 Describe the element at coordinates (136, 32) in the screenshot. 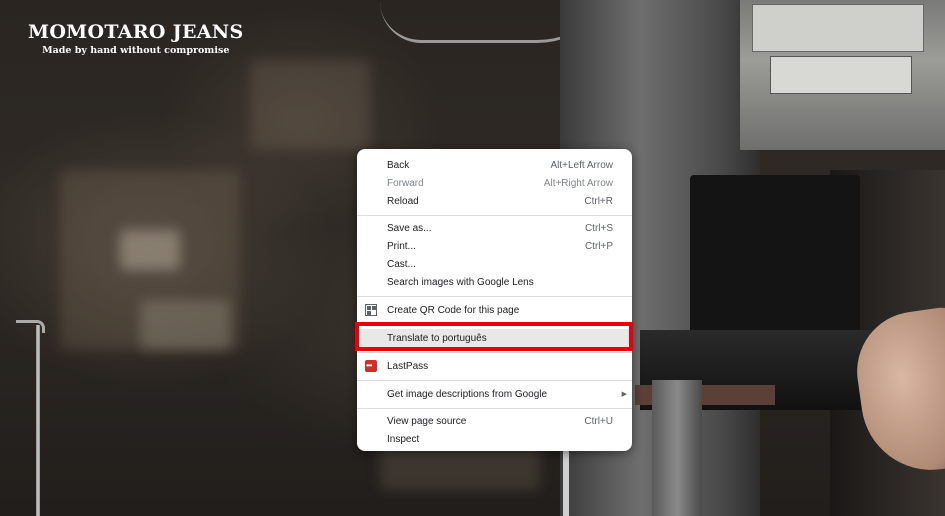

I see `brand-title: MOMOTARO JEANS` at that location.